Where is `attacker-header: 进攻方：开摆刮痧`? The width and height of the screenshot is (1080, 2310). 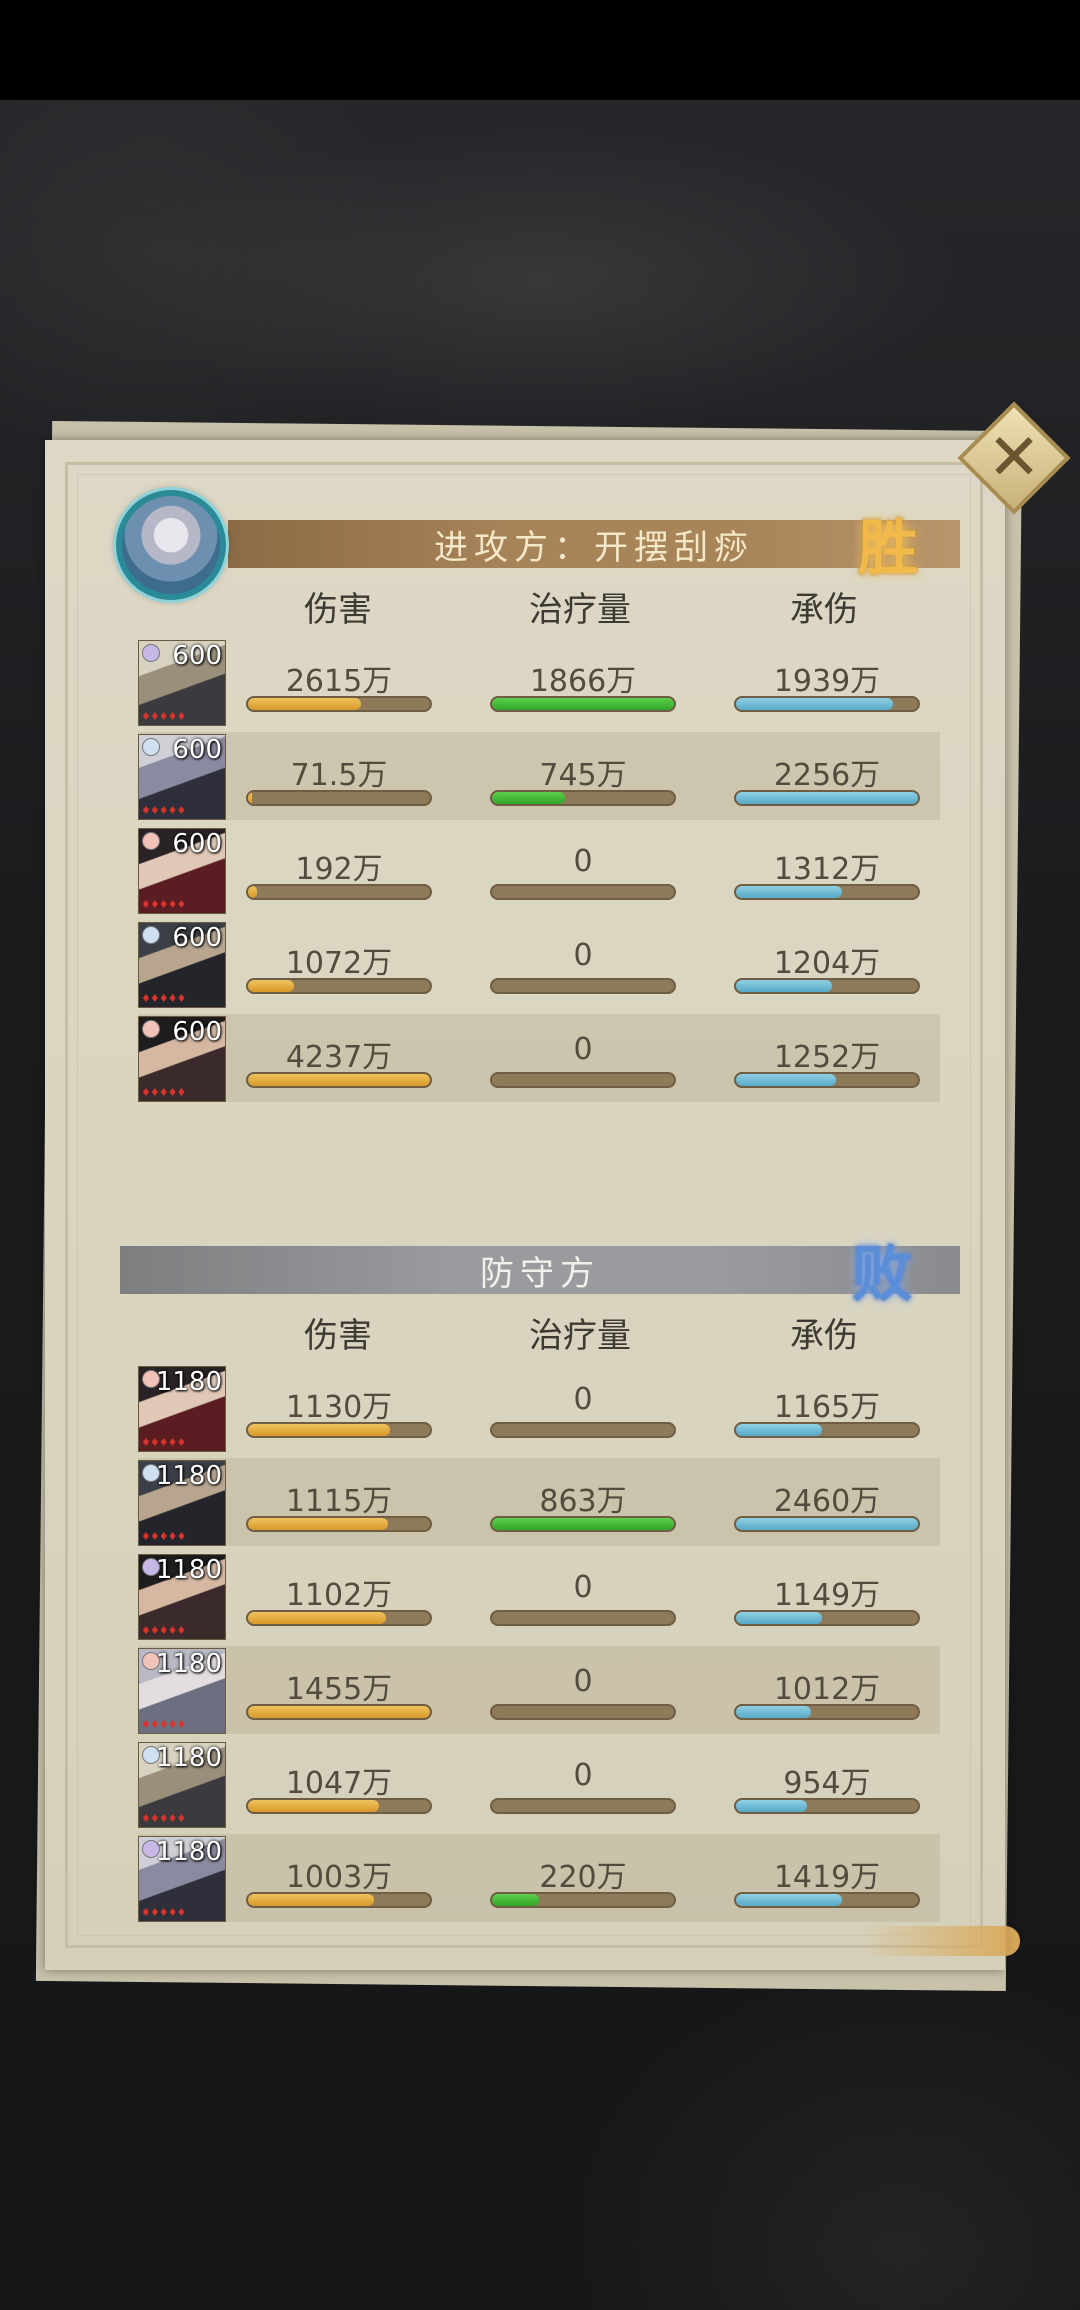
attacker-header: 进攻方：开摆刮痧 is located at coordinates (594, 544).